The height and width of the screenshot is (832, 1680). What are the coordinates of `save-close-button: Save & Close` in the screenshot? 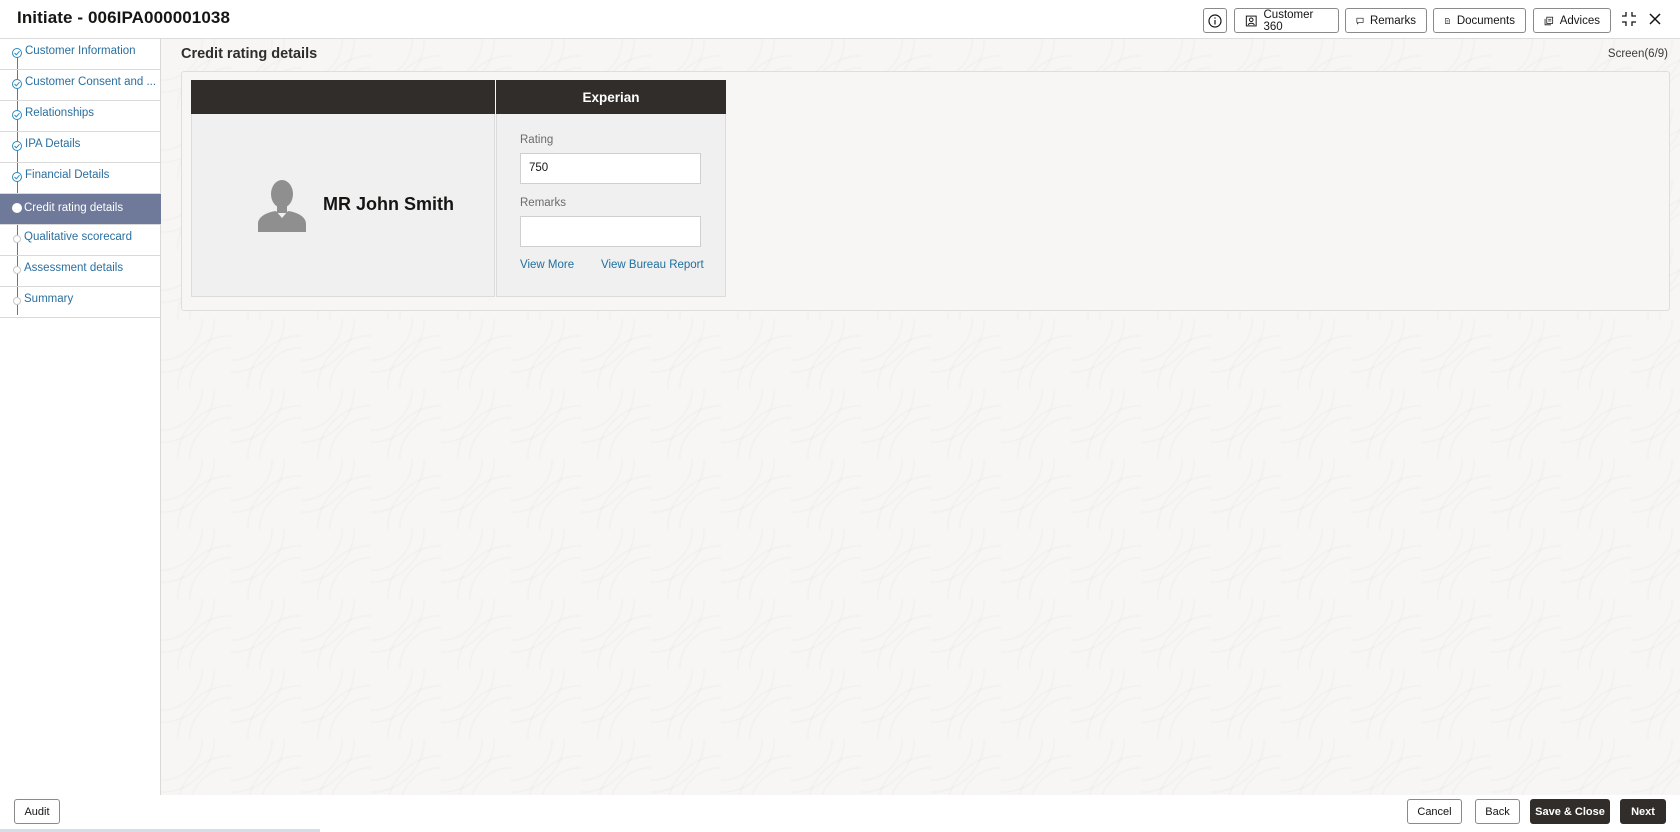 It's located at (1570, 811).